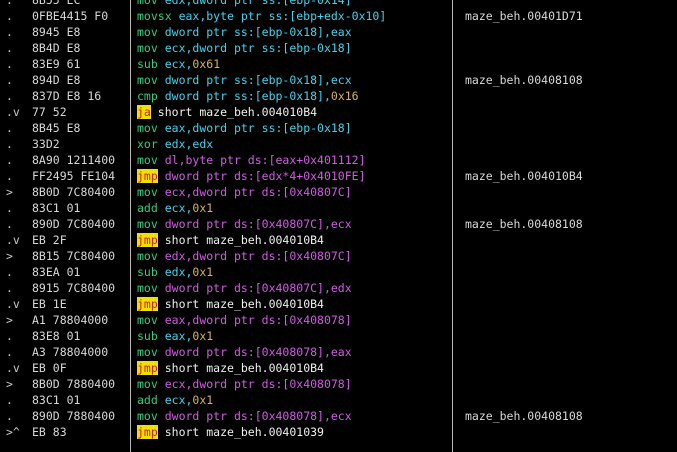 The width and height of the screenshot is (677, 452). Describe the element at coordinates (56, 336) in the screenshot. I see `hex-bytes: 83E8 01` at that location.